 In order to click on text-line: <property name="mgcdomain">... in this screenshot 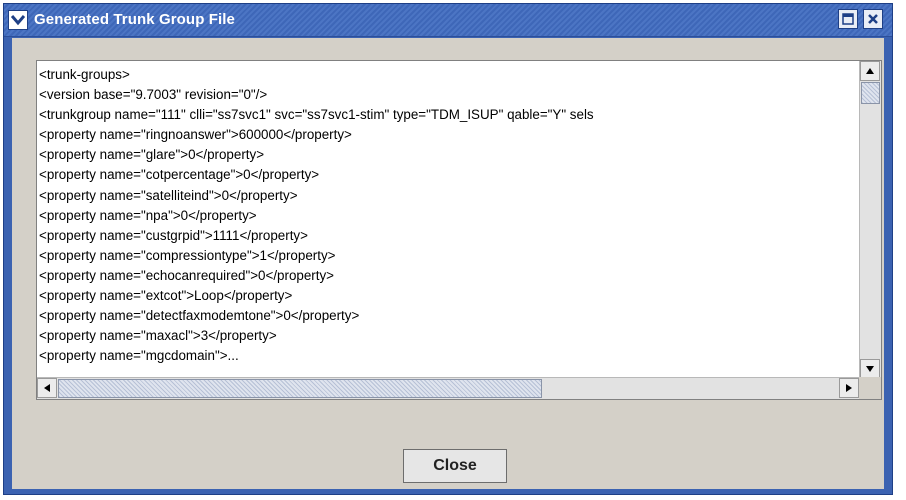, I will do `click(139, 356)`.